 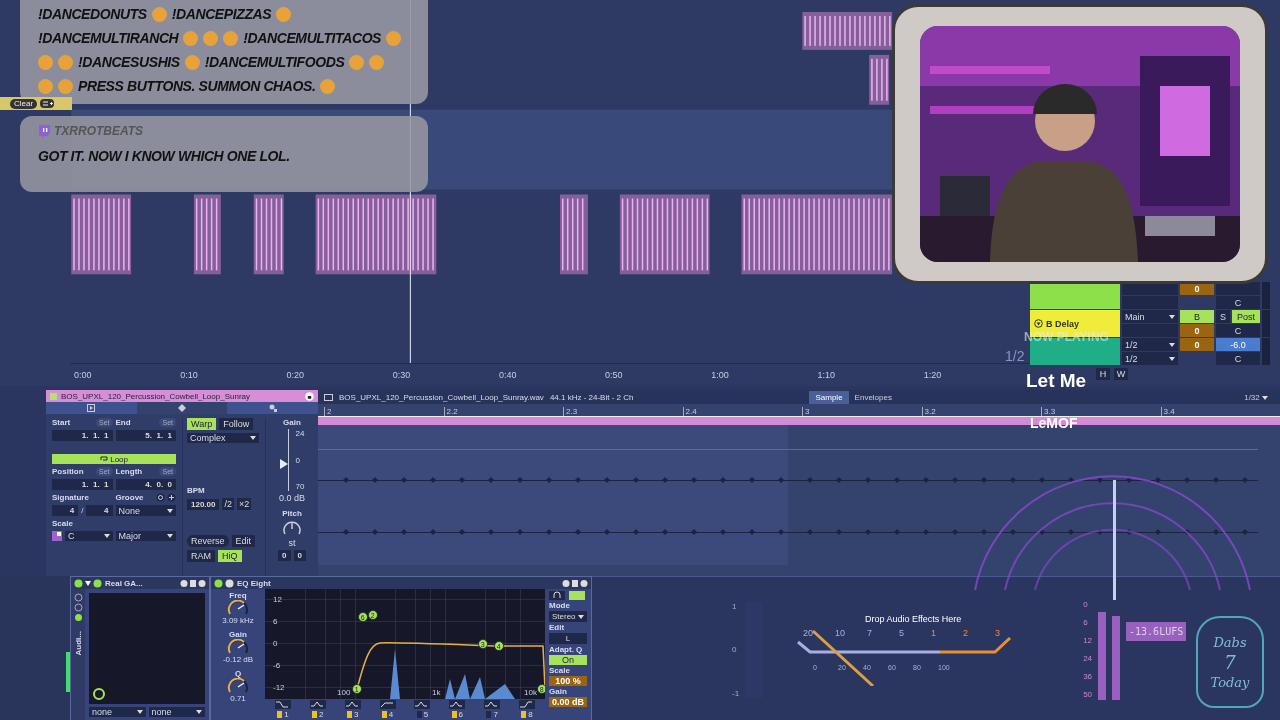 I want to click on root-dropdown: C, so click(x=89, y=536).